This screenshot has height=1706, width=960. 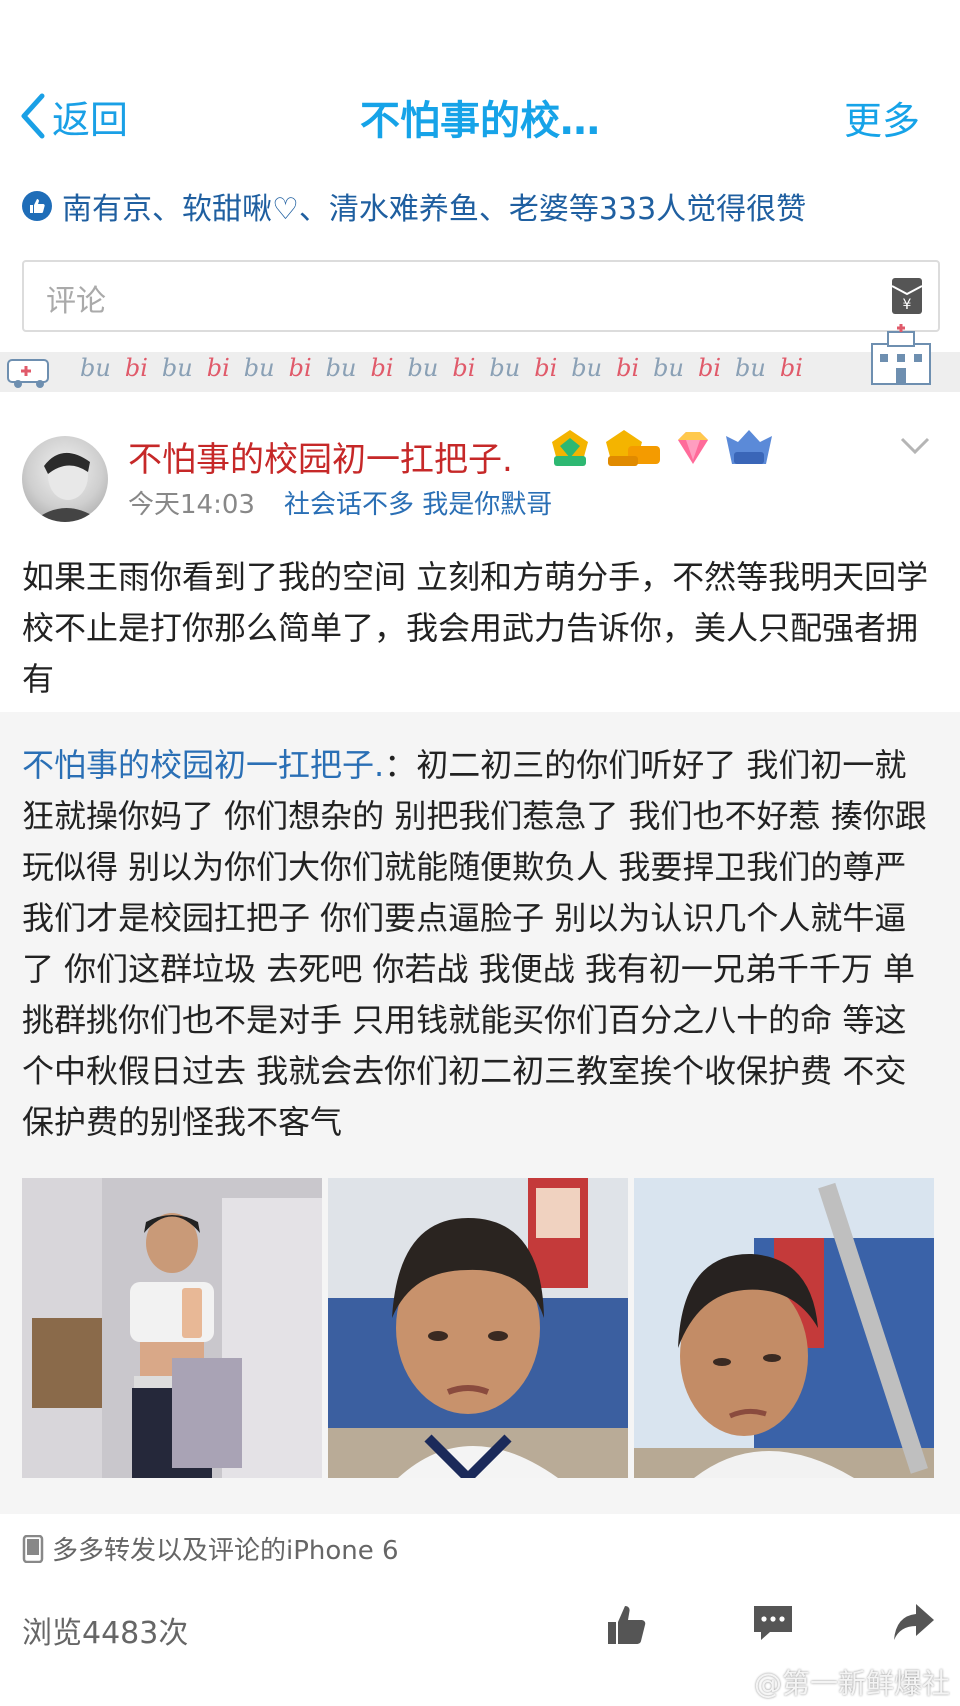 What do you see at coordinates (76, 301) in the screenshot?
I see `comment-placeholder: 评论` at bounding box center [76, 301].